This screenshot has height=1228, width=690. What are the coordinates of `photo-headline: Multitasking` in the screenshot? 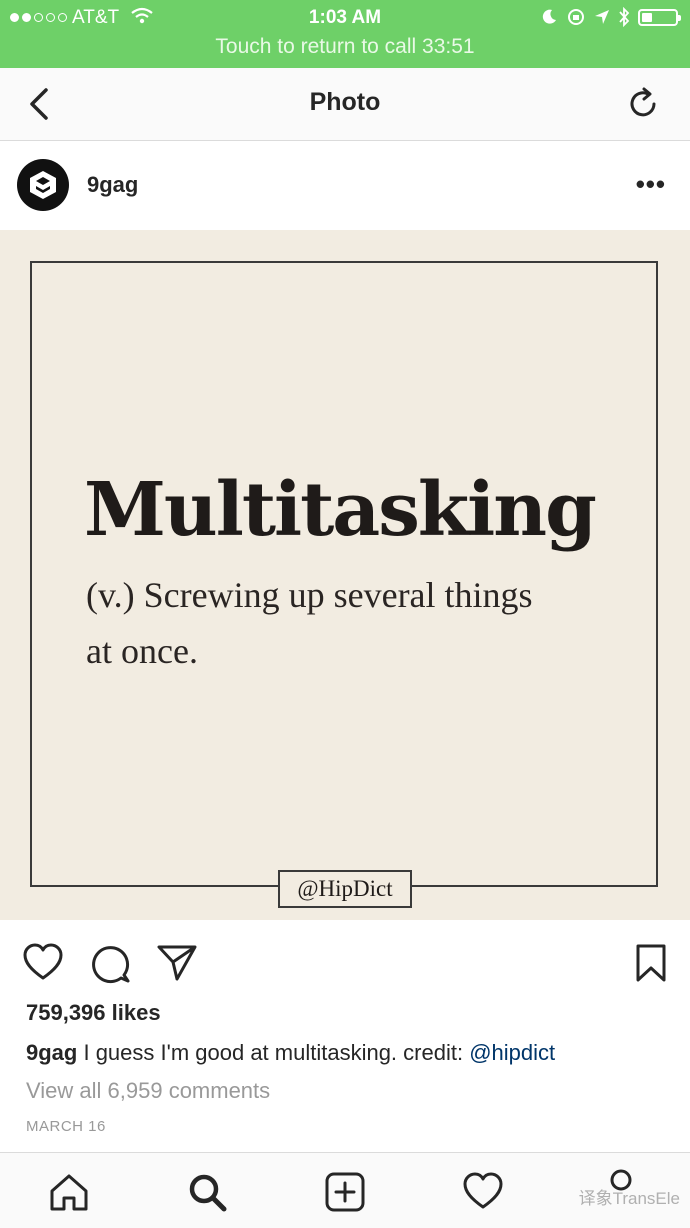 It's located at (340, 510).